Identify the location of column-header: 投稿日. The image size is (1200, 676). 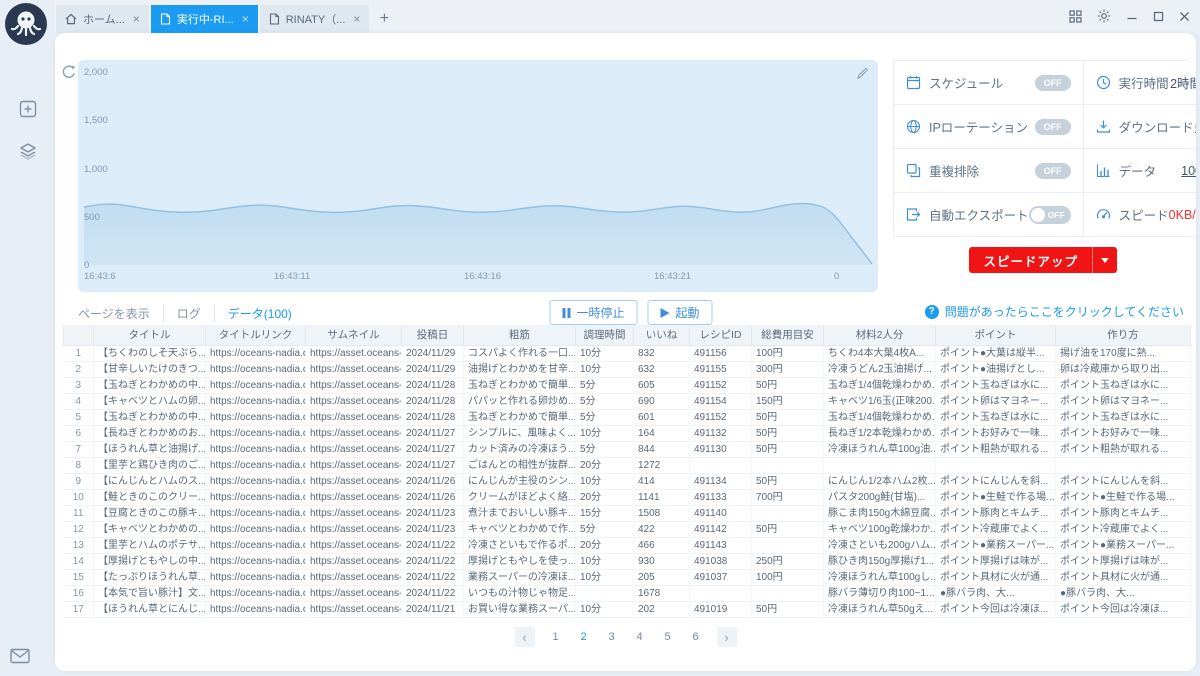
(432, 335).